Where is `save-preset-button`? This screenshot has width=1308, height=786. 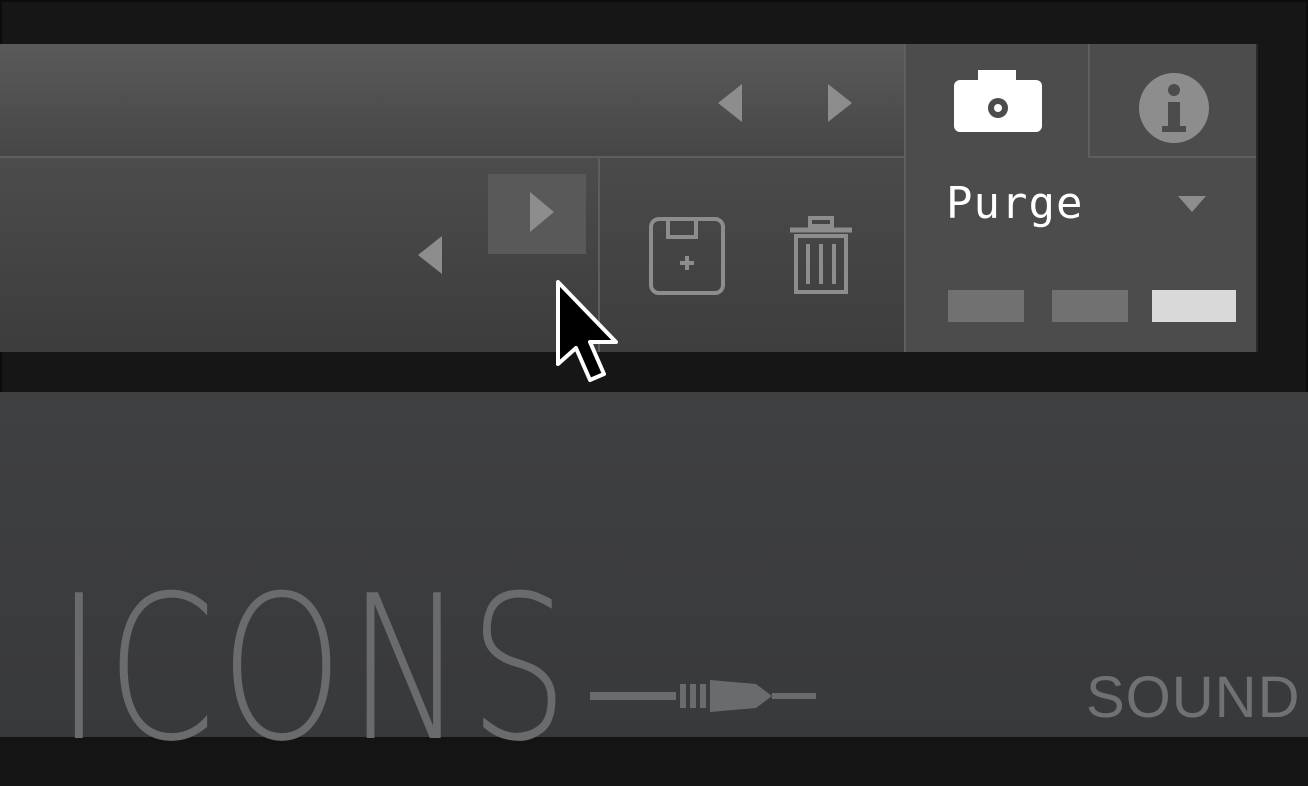
save-preset-button is located at coordinates (687, 256).